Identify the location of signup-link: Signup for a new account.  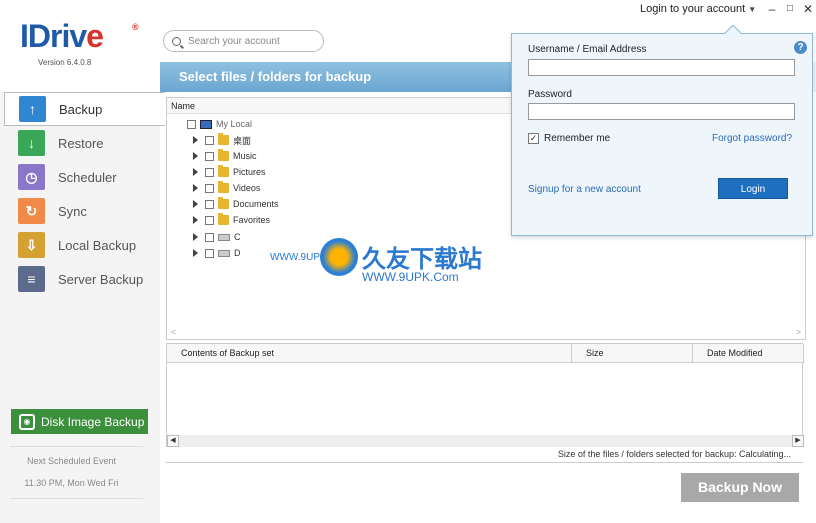
(584, 189).